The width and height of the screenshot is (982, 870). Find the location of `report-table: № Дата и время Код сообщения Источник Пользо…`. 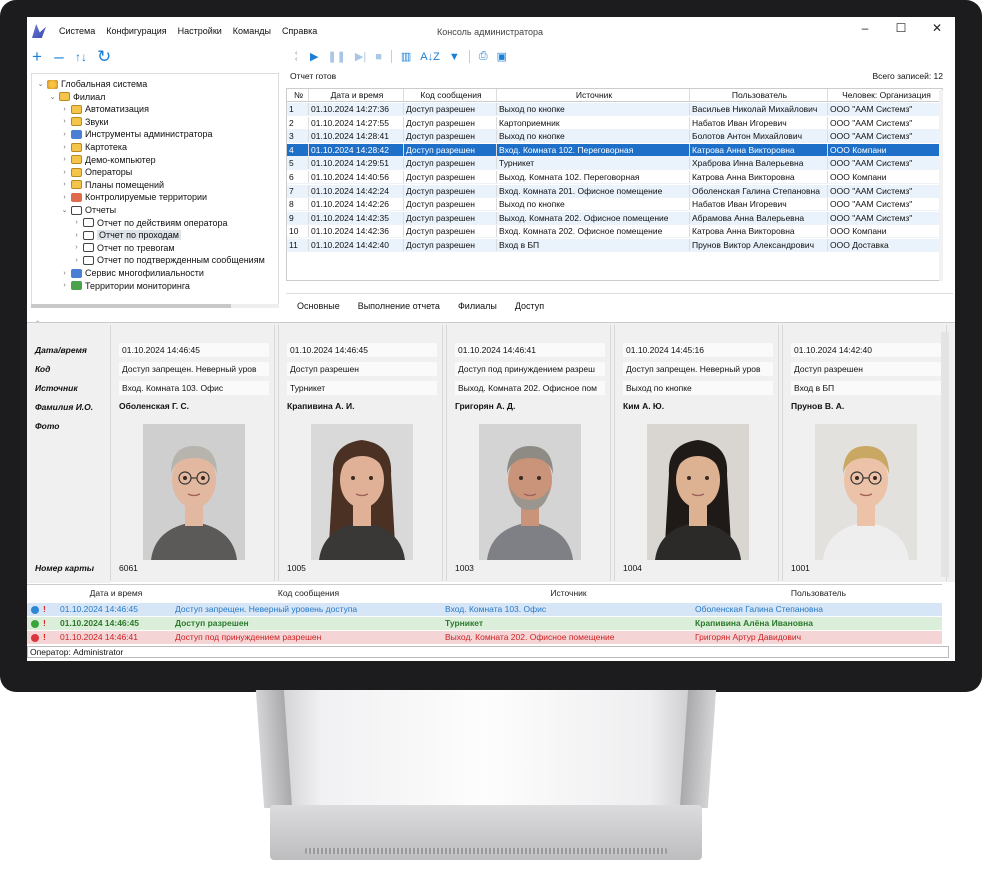

report-table: № Дата и время Код сообщения Источник Пользо… is located at coordinates (614, 184).